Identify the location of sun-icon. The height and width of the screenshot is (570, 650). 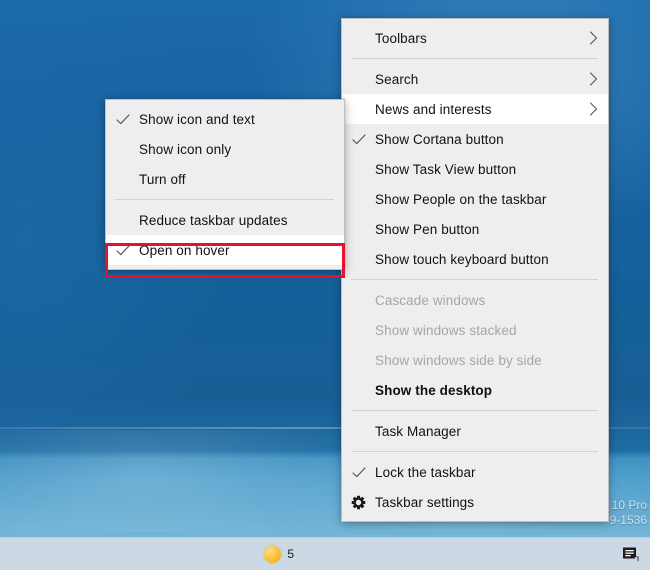
(273, 554).